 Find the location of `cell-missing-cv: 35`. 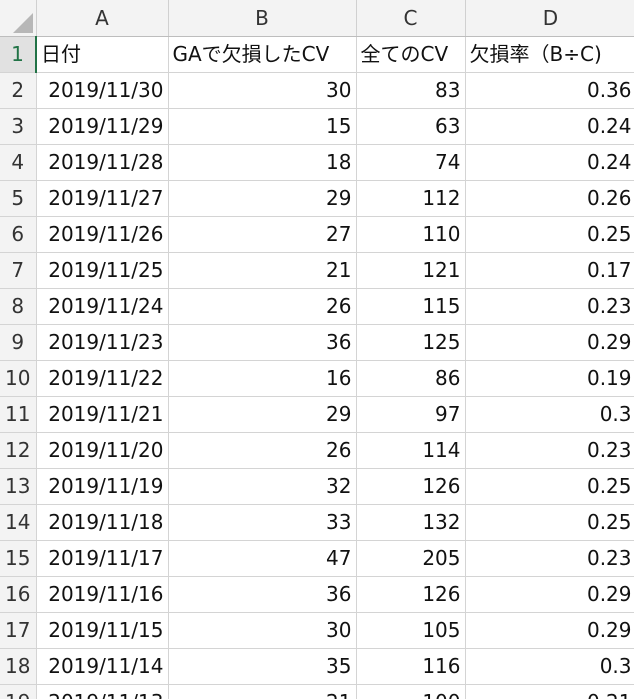

cell-missing-cv: 35 is located at coordinates (262, 666).